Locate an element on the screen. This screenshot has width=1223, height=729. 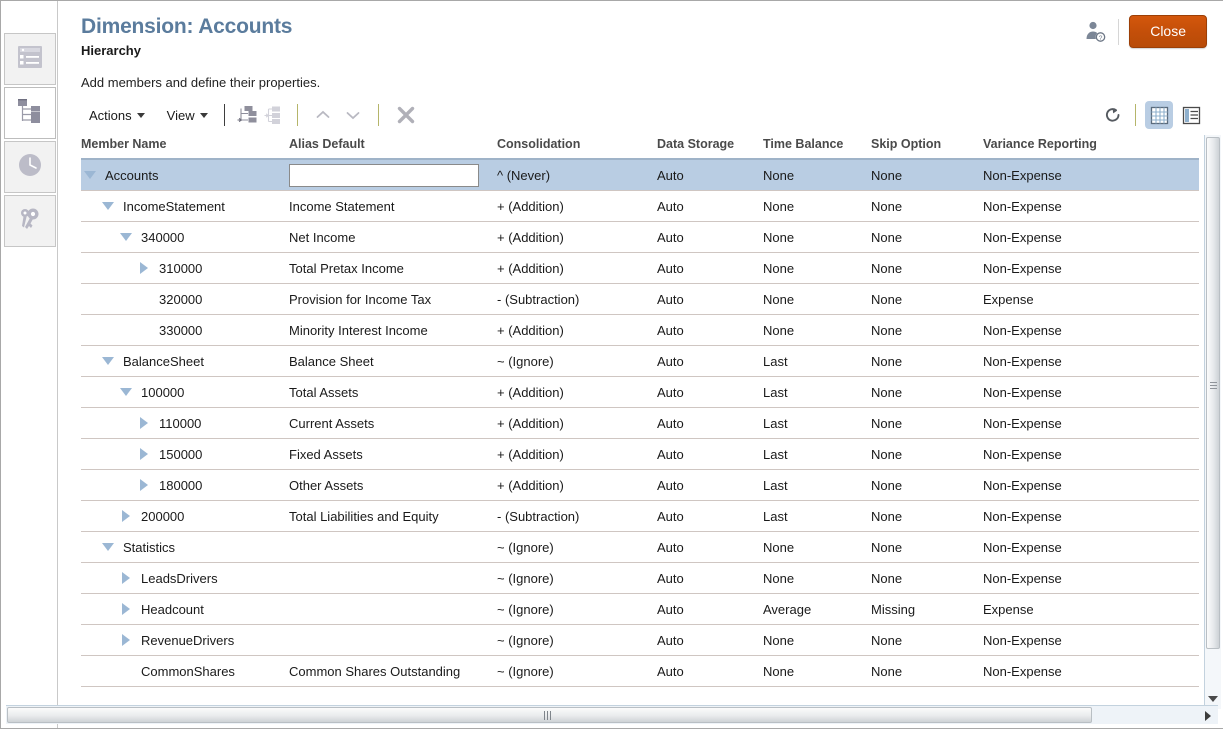
cell-member-name: CommonShares is located at coordinates (185, 671).